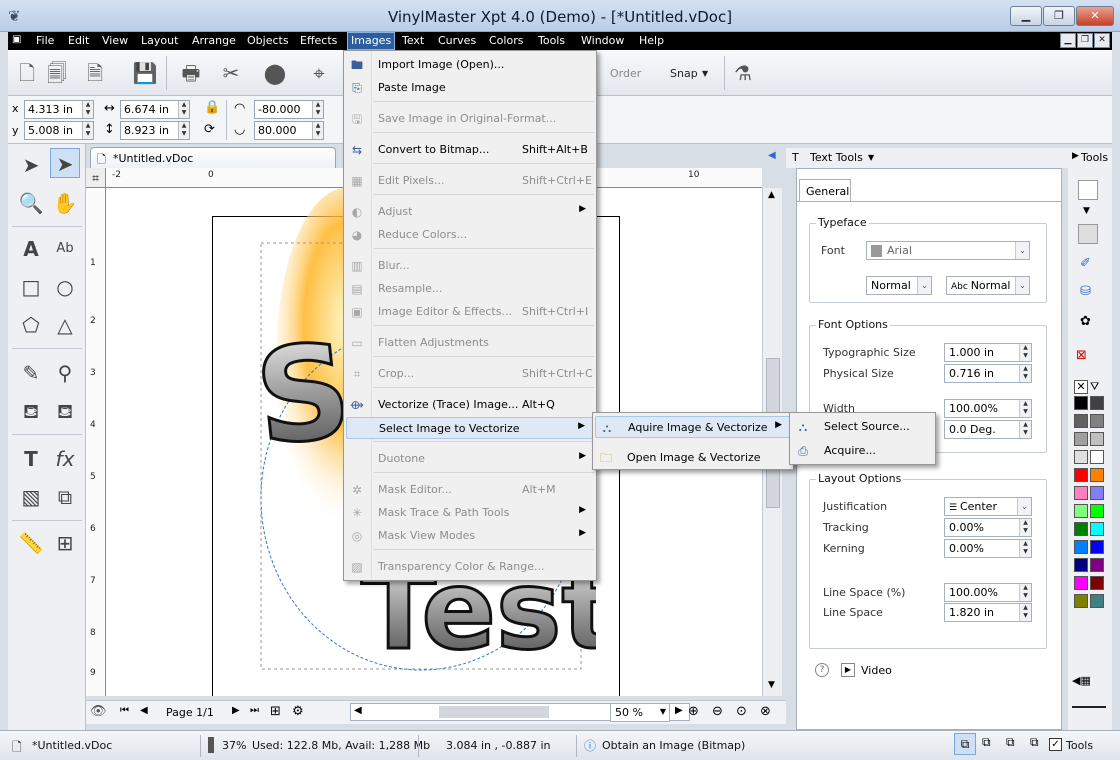 This screenshot has width=1120, height=760. I want to click on ruler-origin-icon: ⌗, so click(96, 178).